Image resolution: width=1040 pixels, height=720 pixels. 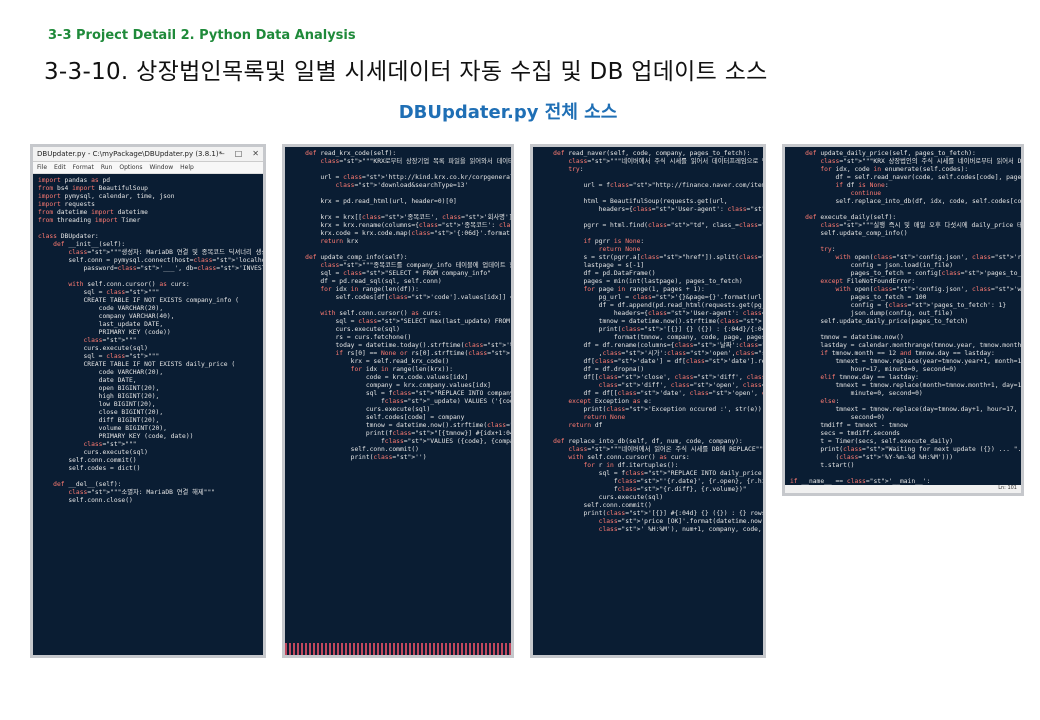 I want to click on subtitle: DBUpdater.py 전체 소스, so click(x=508, y=112).